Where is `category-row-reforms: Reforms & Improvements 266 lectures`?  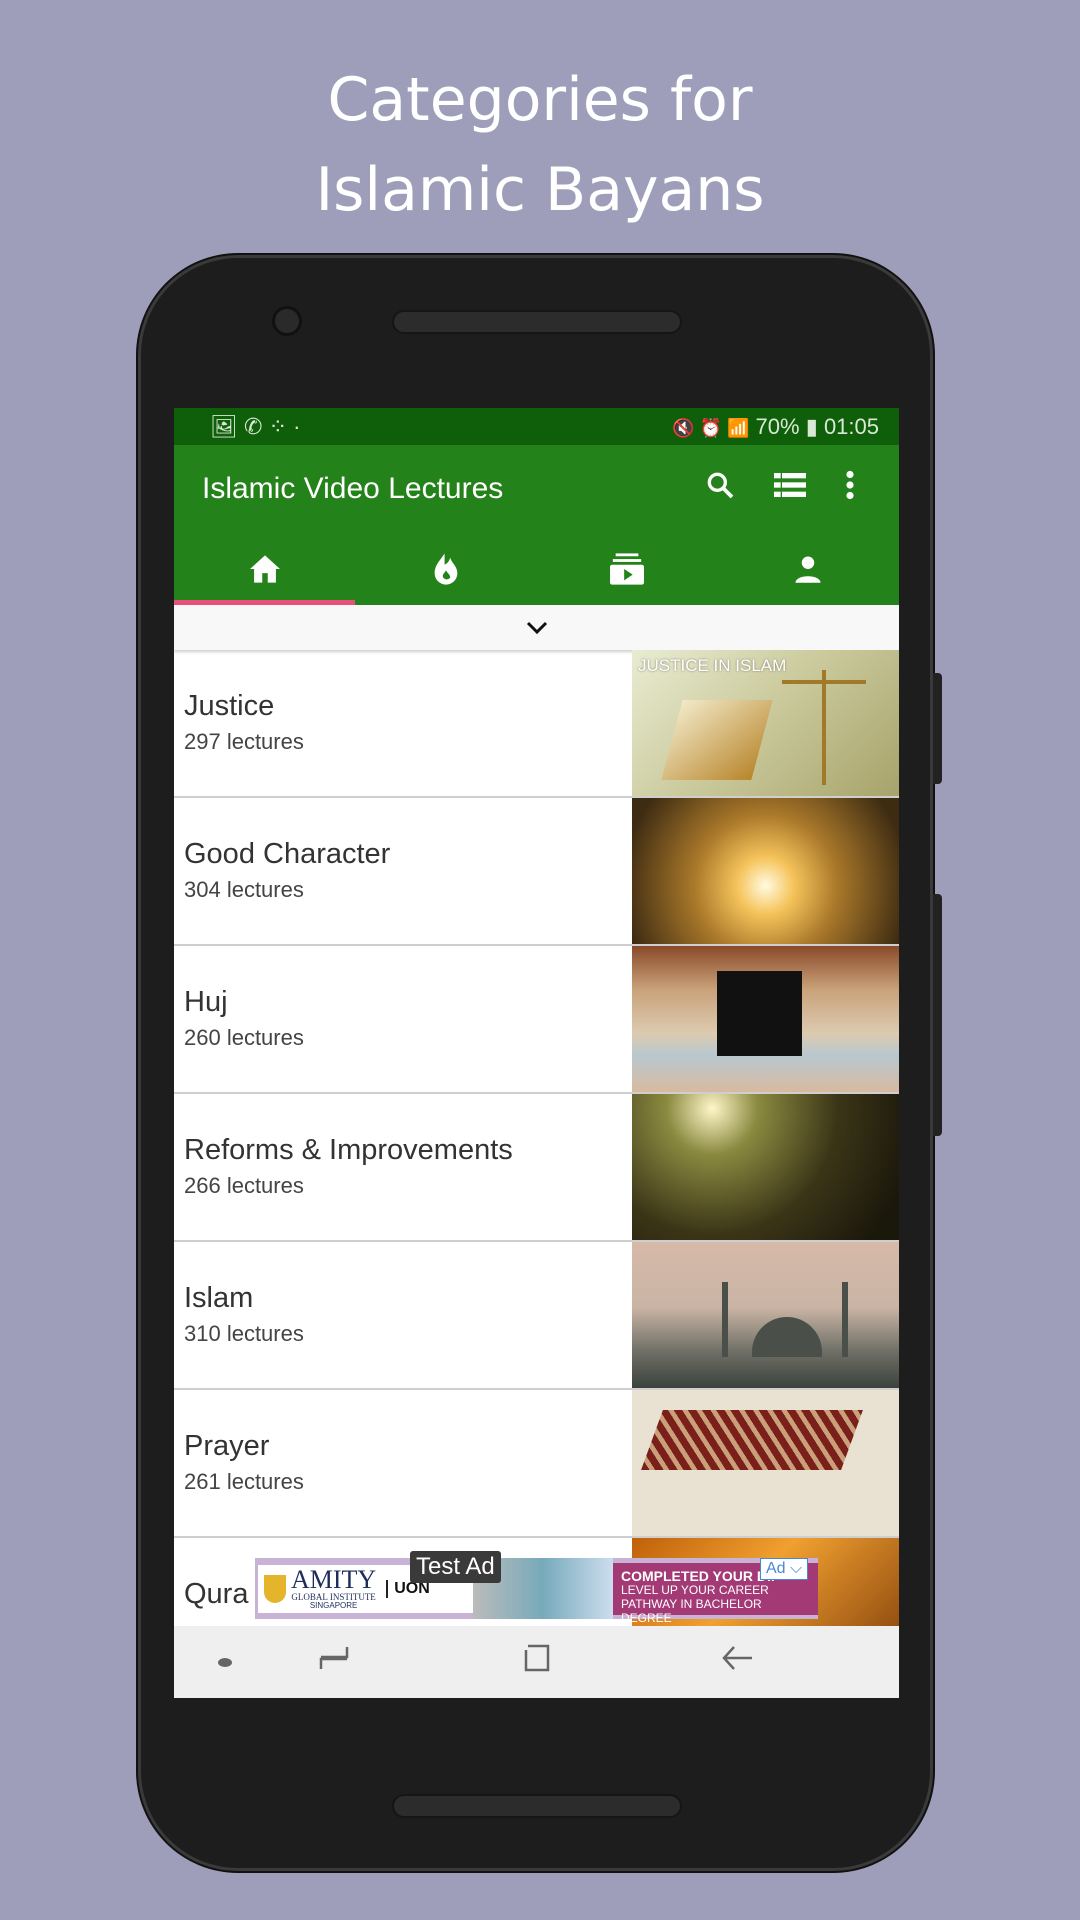 category-row-reforms: Reforms & Improvements 266 lectures is located at coordinates (536, 1168).